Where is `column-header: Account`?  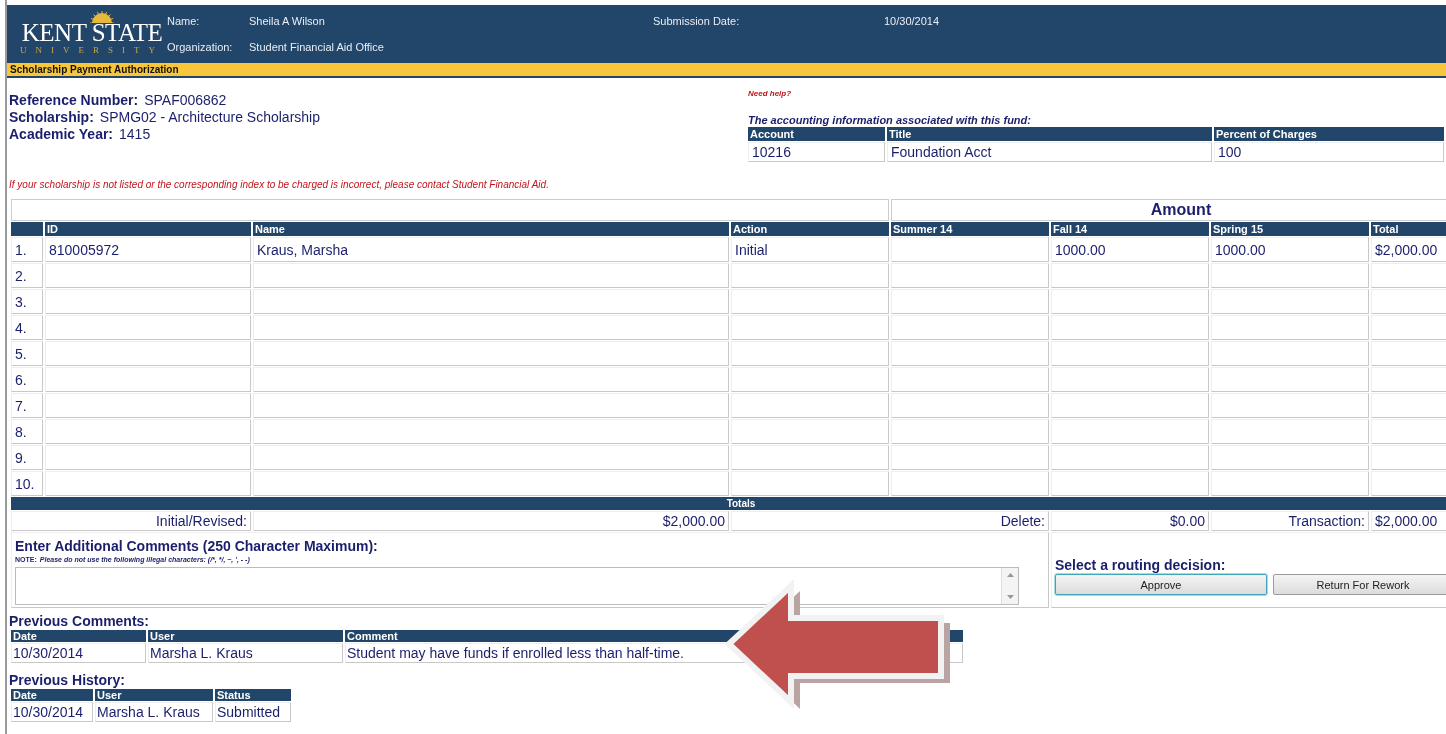 column-header: Account is located at coordinates (816, 134).